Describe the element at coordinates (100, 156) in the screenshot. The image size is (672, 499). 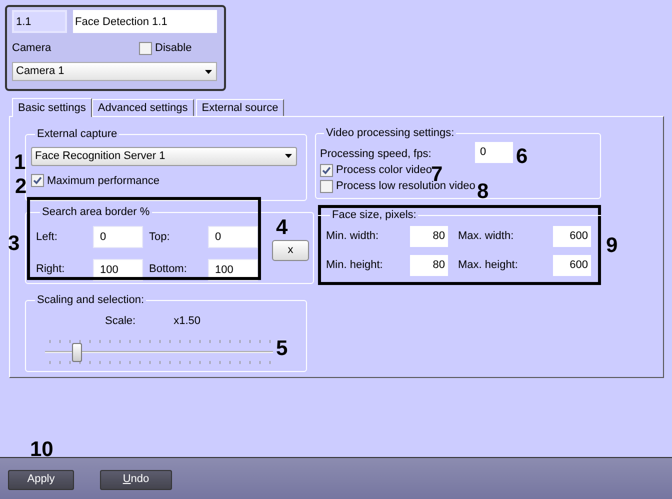
I see `server-value: Face Recognition Server 1` at that location.